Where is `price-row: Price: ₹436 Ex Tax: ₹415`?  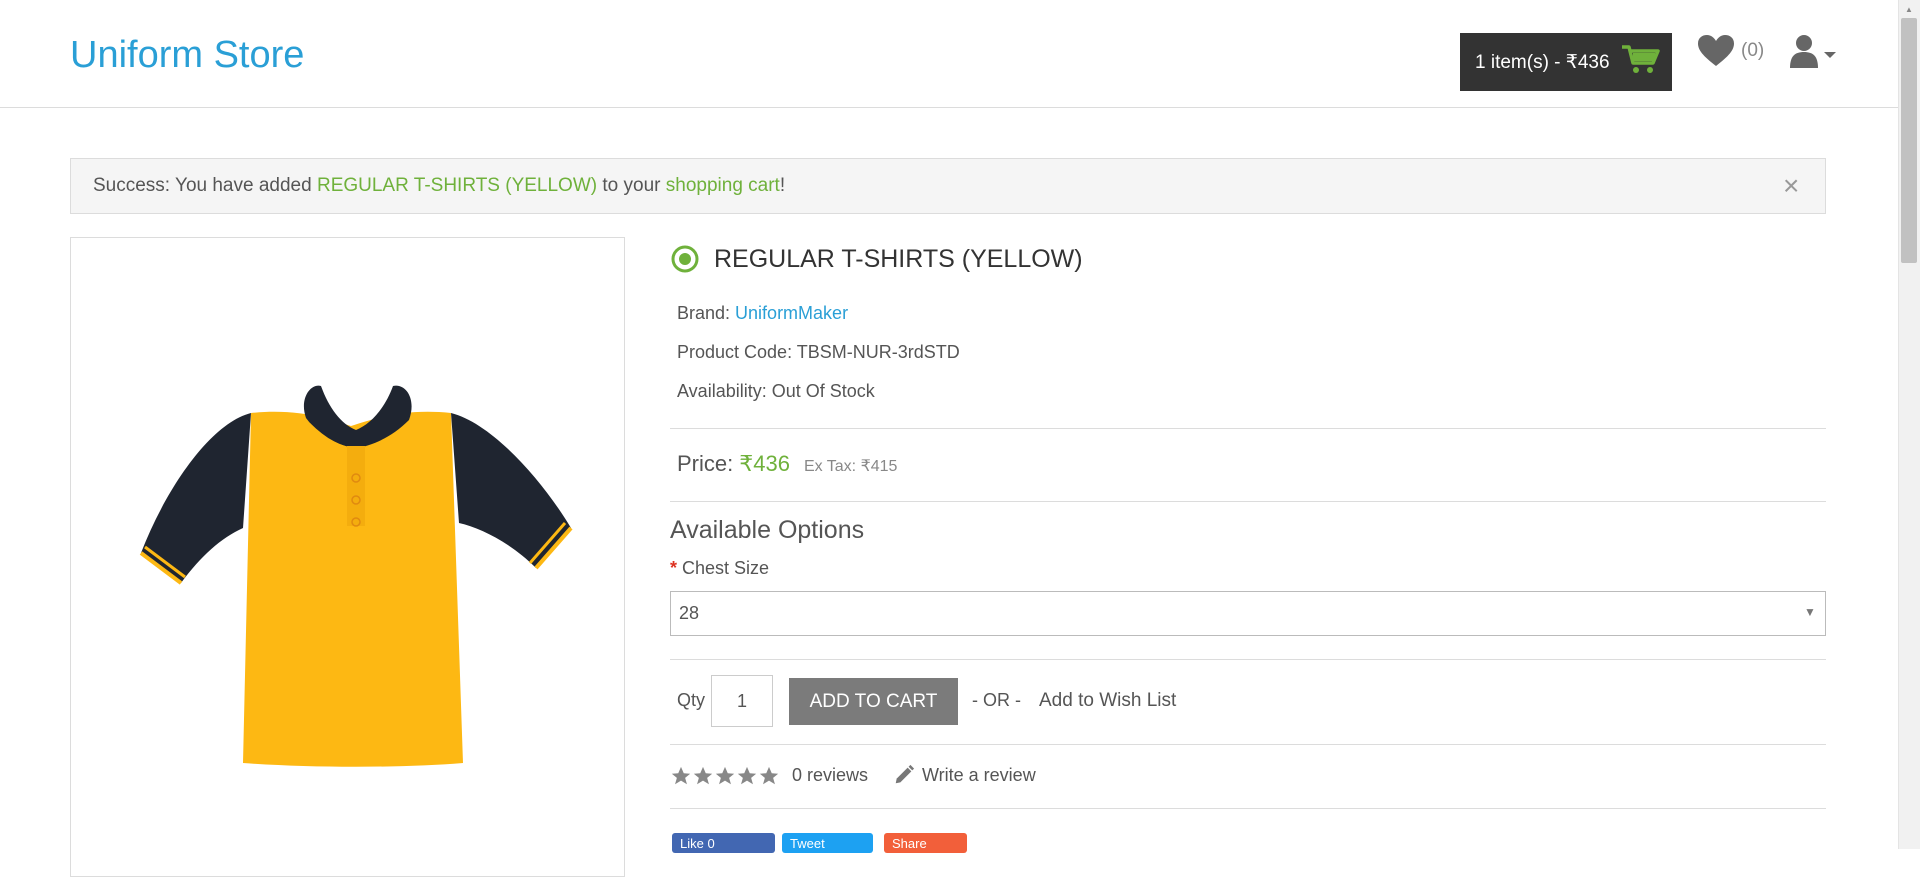
price-row: Price: ₹436 Ex Tax: ₹415 is located at coordinates (787, 464).